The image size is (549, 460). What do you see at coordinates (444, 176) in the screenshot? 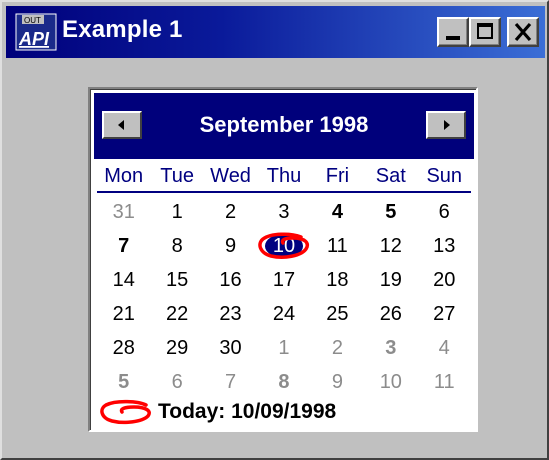
I see `weekday-label: Sun` at bounding box center [444, 176].